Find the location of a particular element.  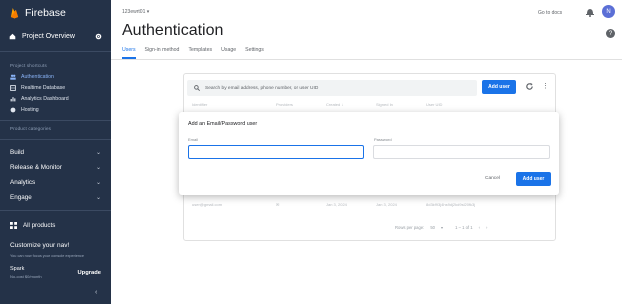

cancel-button: Cancel is located at coordinates (492, 178).